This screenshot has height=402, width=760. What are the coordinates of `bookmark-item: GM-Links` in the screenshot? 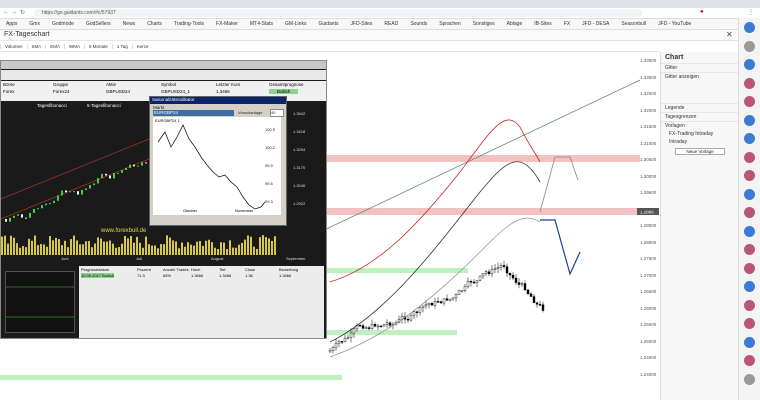 It's located at (295, 24).